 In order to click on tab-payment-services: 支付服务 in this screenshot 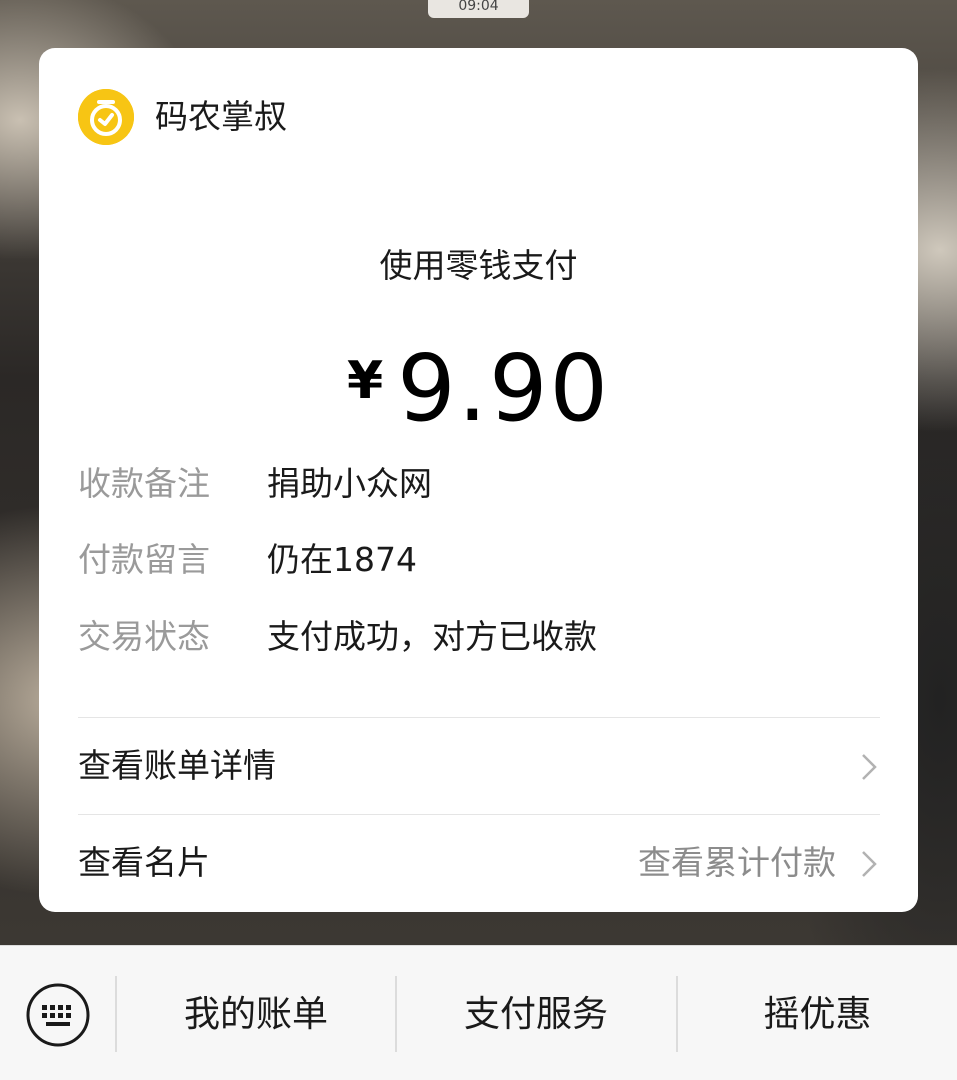, I will do `click(536, 1015)`.